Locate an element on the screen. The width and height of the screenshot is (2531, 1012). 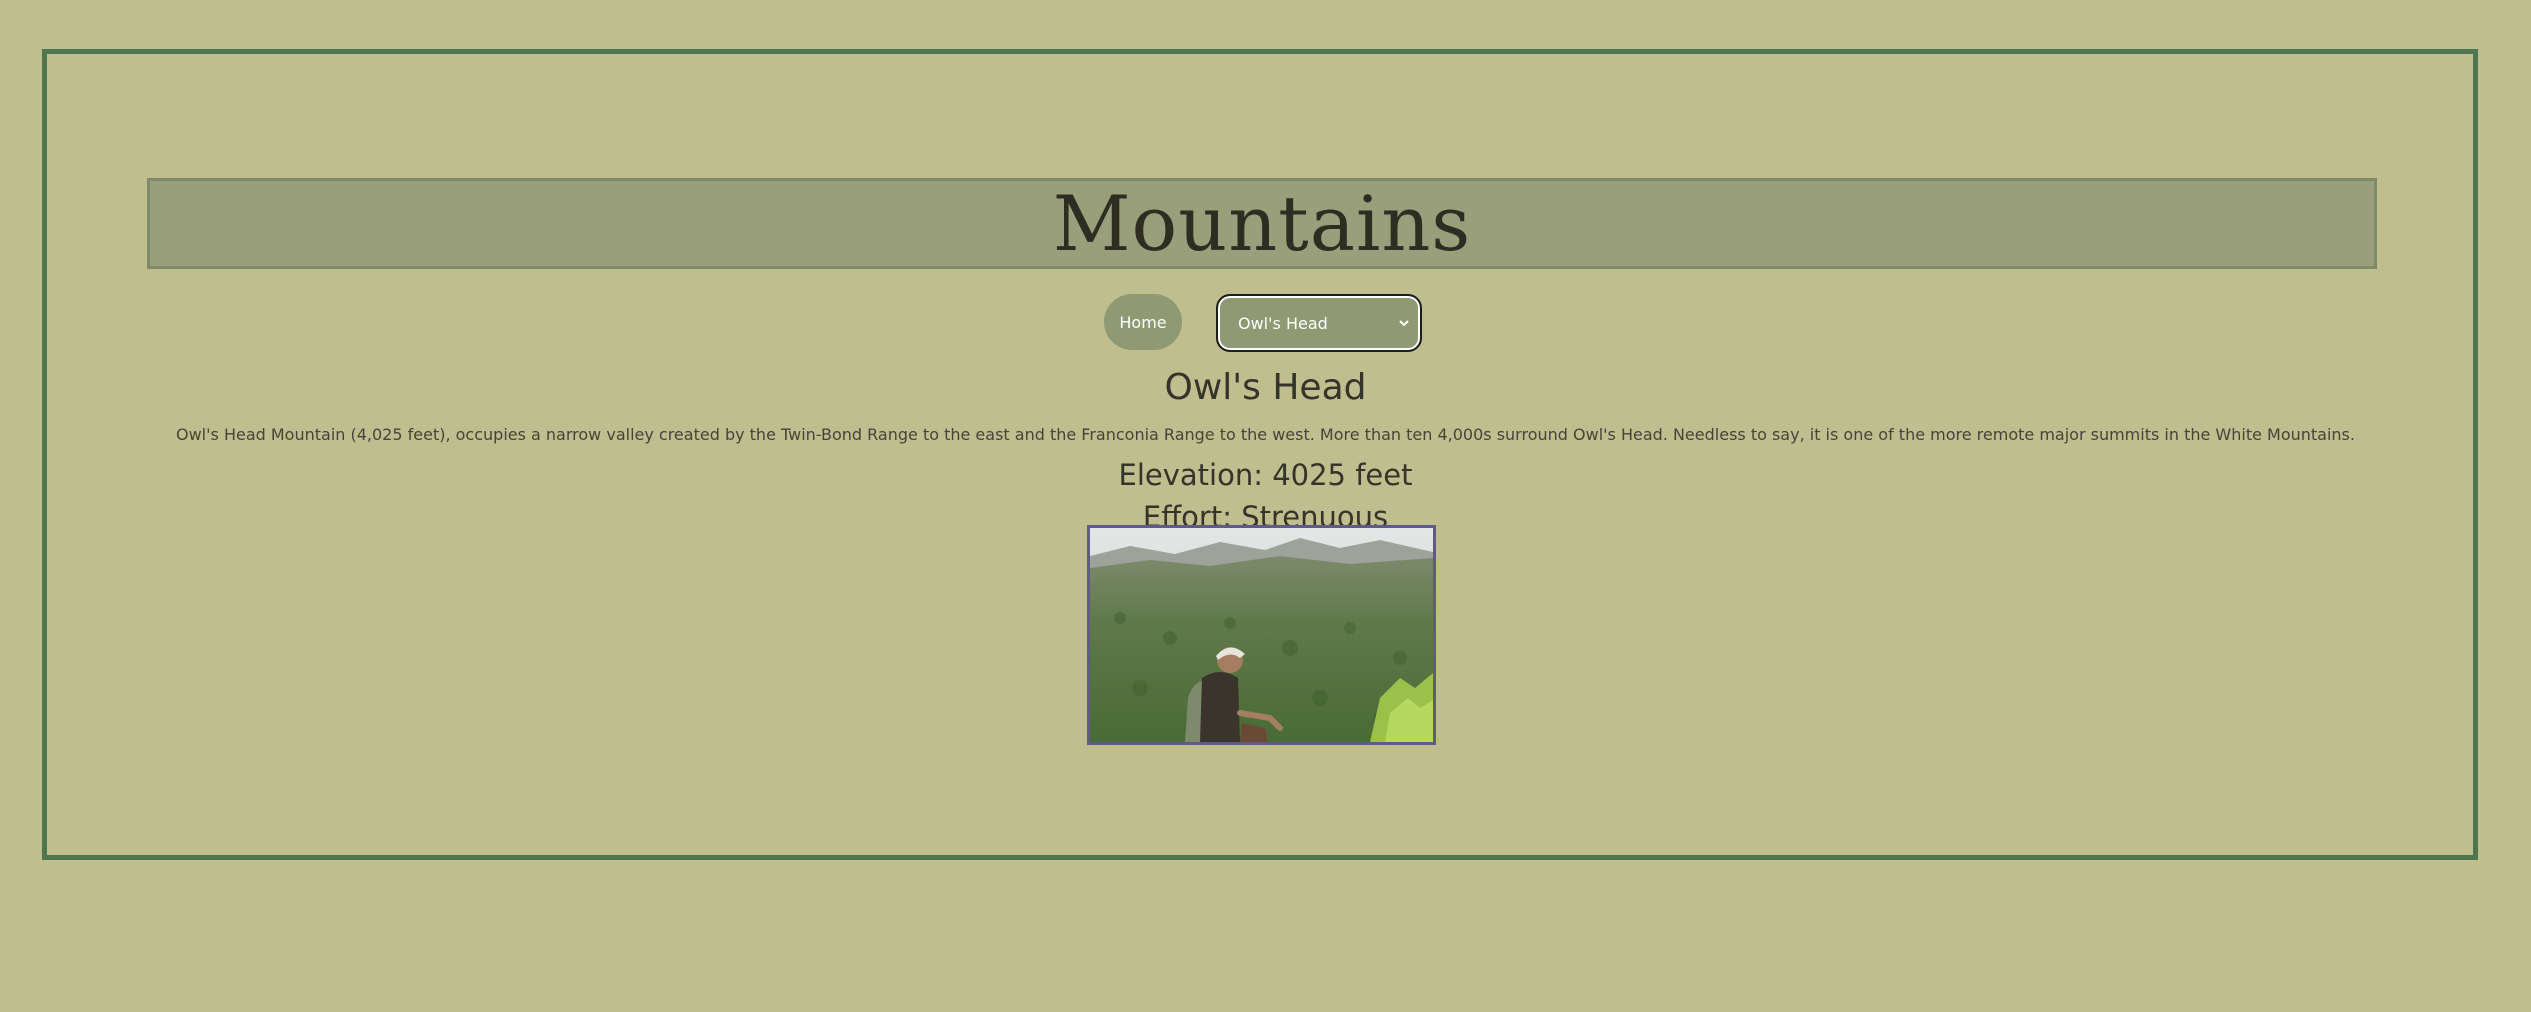
mountain-select: Owl's Head is located at coordinates (1319, 323).